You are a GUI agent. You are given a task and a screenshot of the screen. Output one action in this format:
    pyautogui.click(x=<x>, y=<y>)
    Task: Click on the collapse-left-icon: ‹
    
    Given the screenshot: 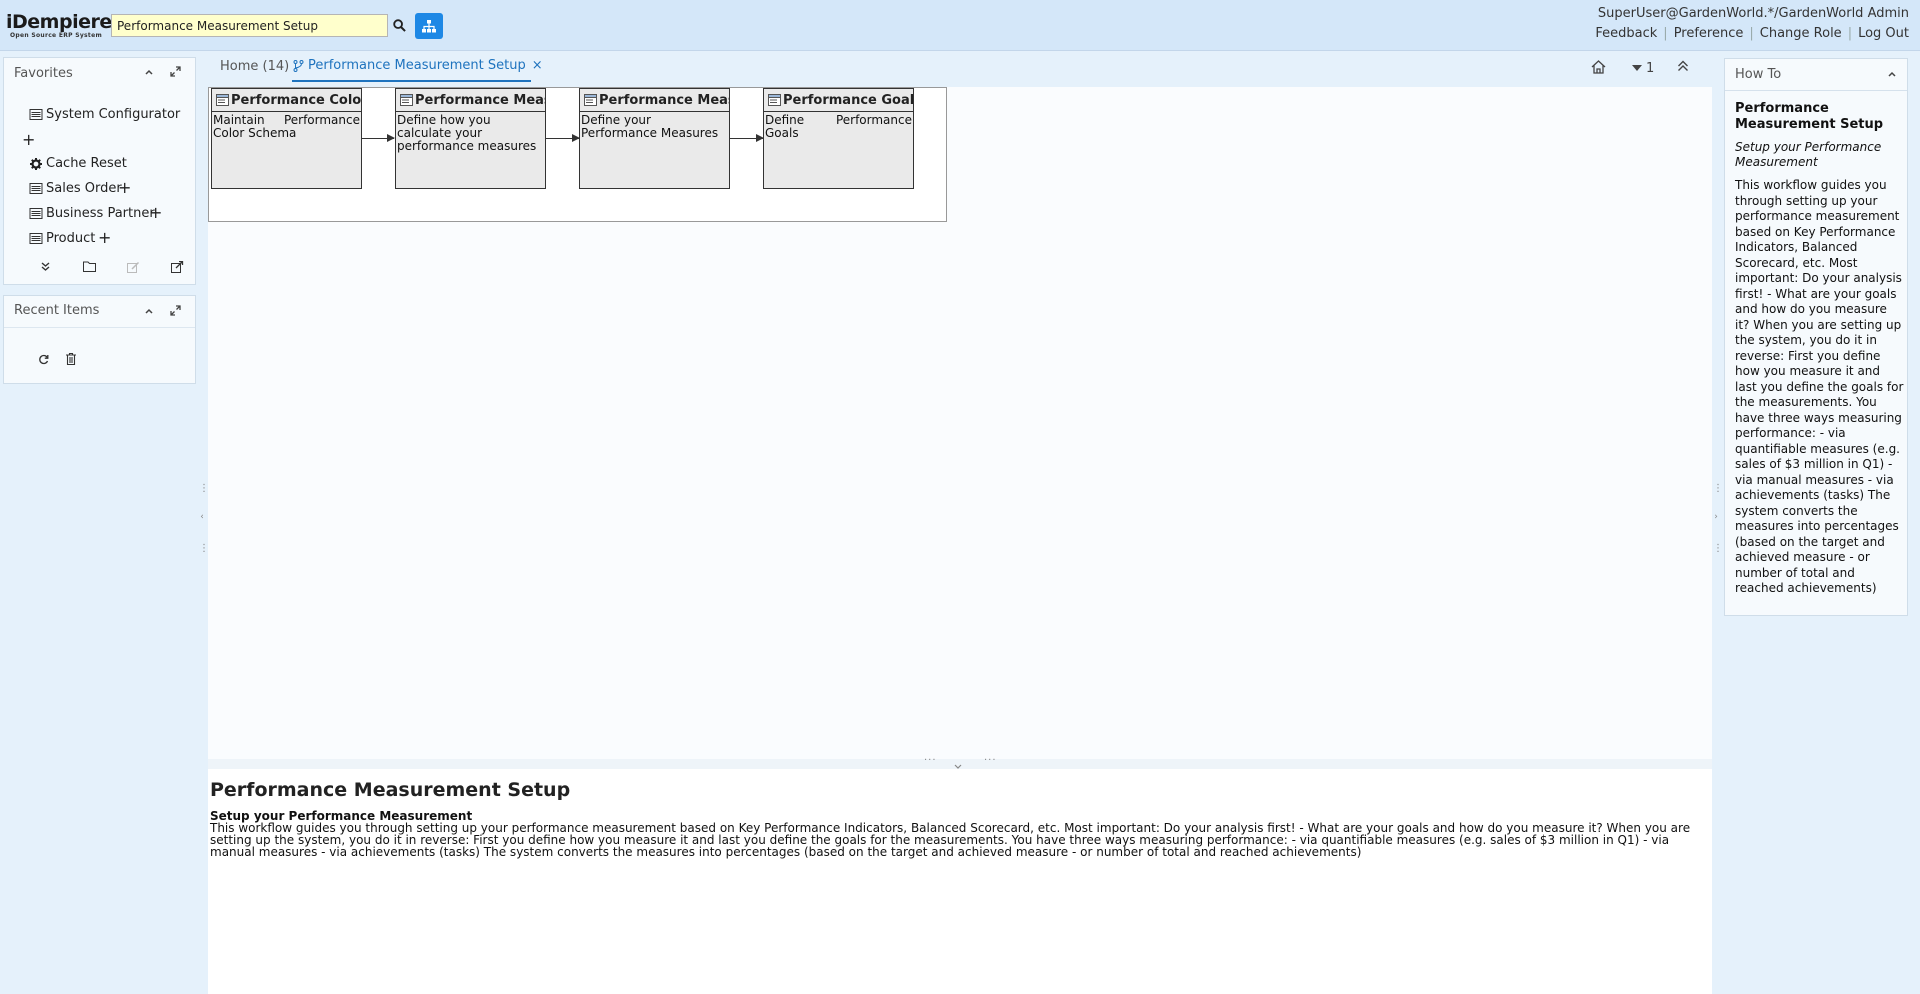 What is the action you would take?
    pyautogui.click(x=202, y=517)
    